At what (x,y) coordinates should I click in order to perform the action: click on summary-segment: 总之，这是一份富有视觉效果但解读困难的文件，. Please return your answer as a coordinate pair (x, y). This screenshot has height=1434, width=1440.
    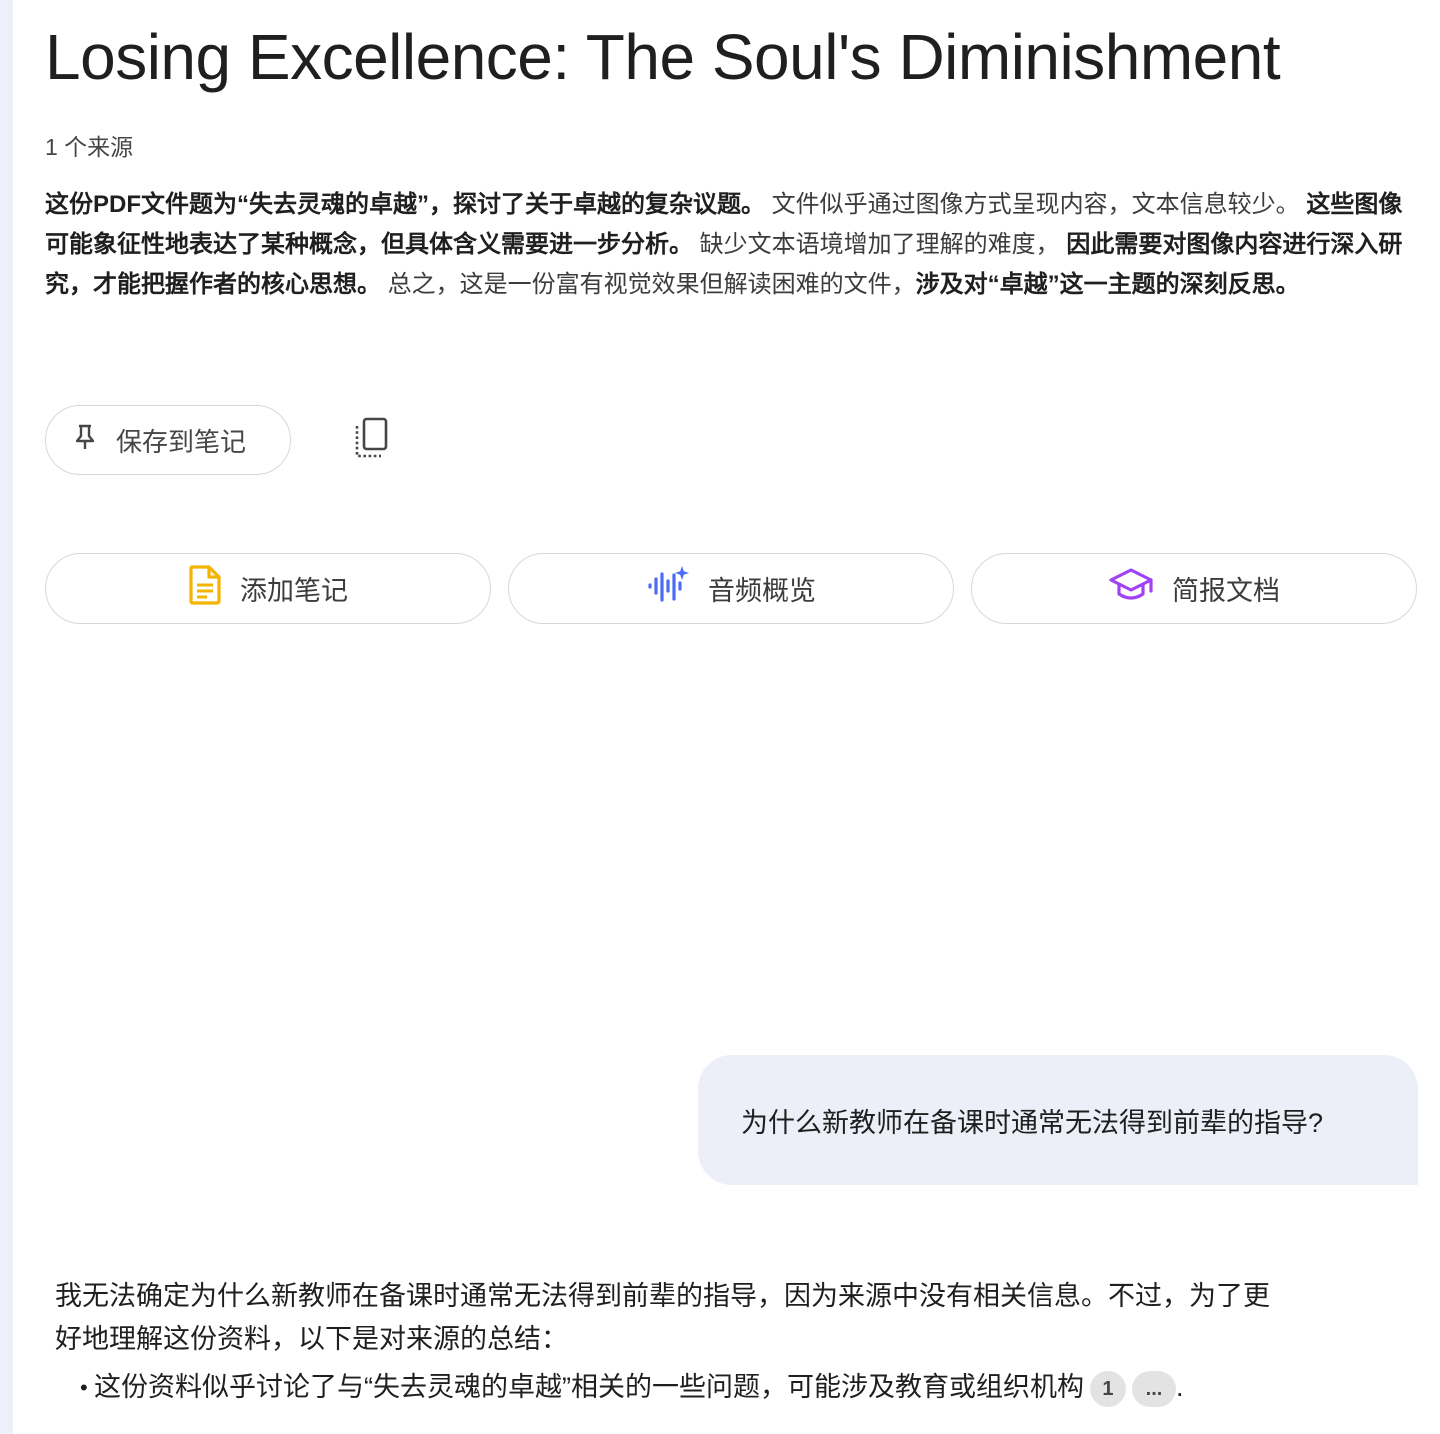
    Looking at the image, I should click on (648, 284).